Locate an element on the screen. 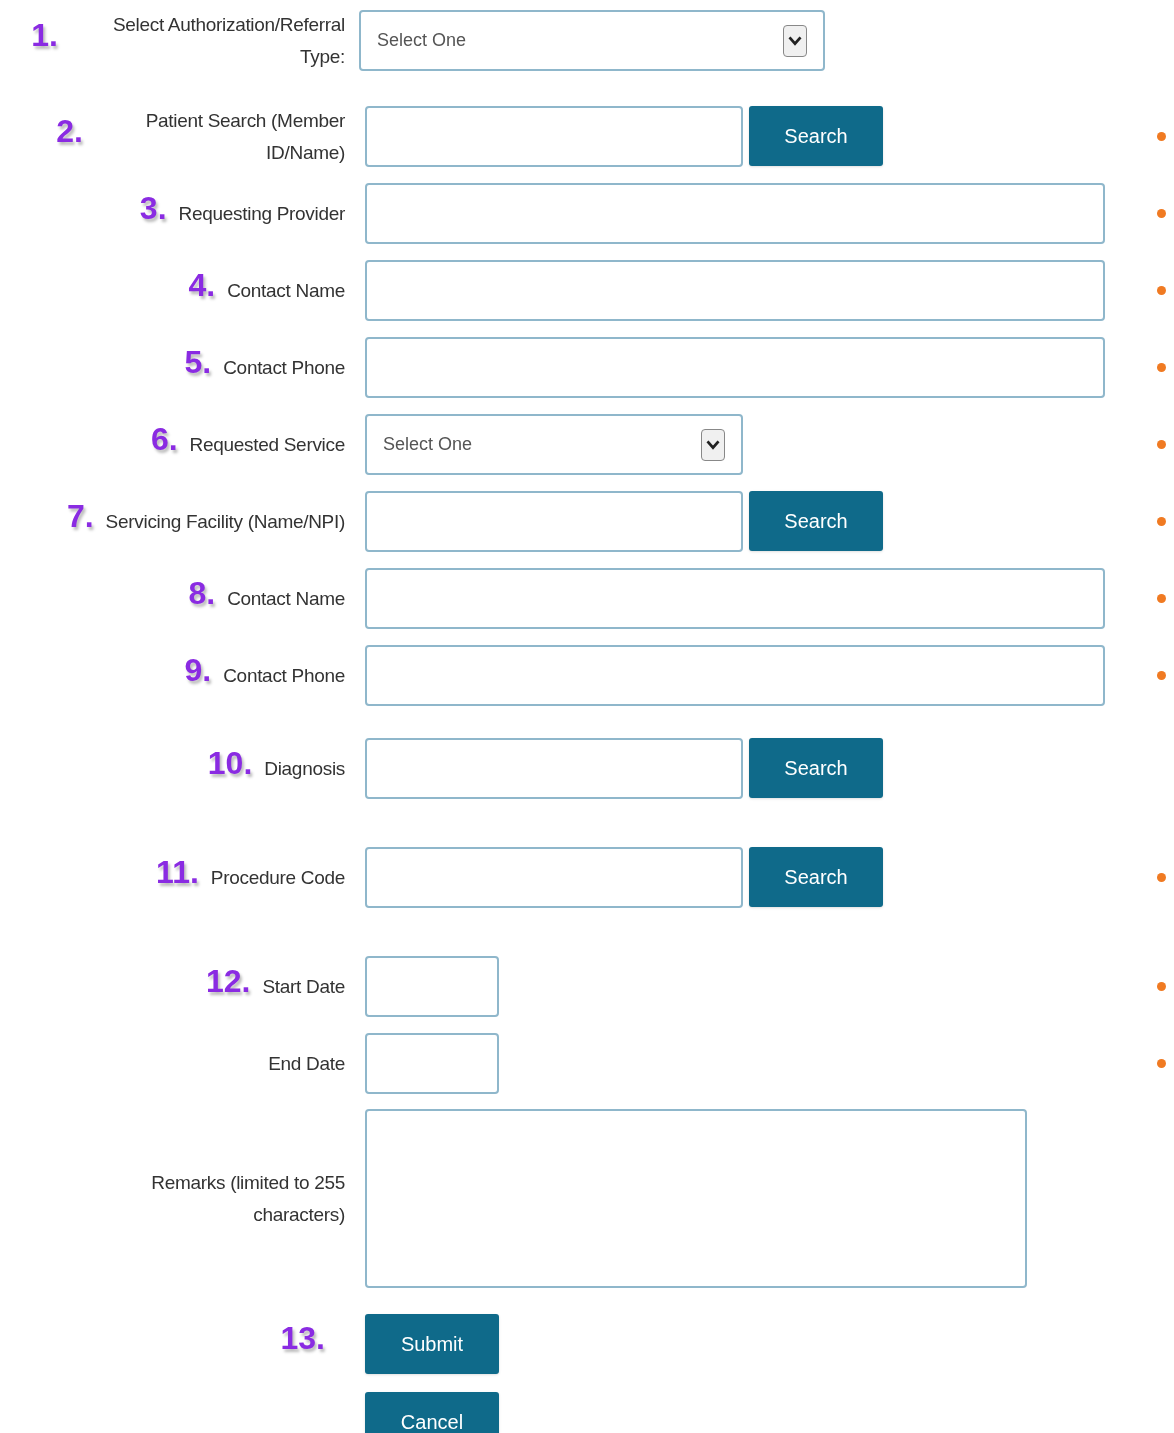 Image resolution: width=1174 pixels, height=1433 pixels. field-label: Patient Search (Member ID/Name) is located at coordinates (244, 136).